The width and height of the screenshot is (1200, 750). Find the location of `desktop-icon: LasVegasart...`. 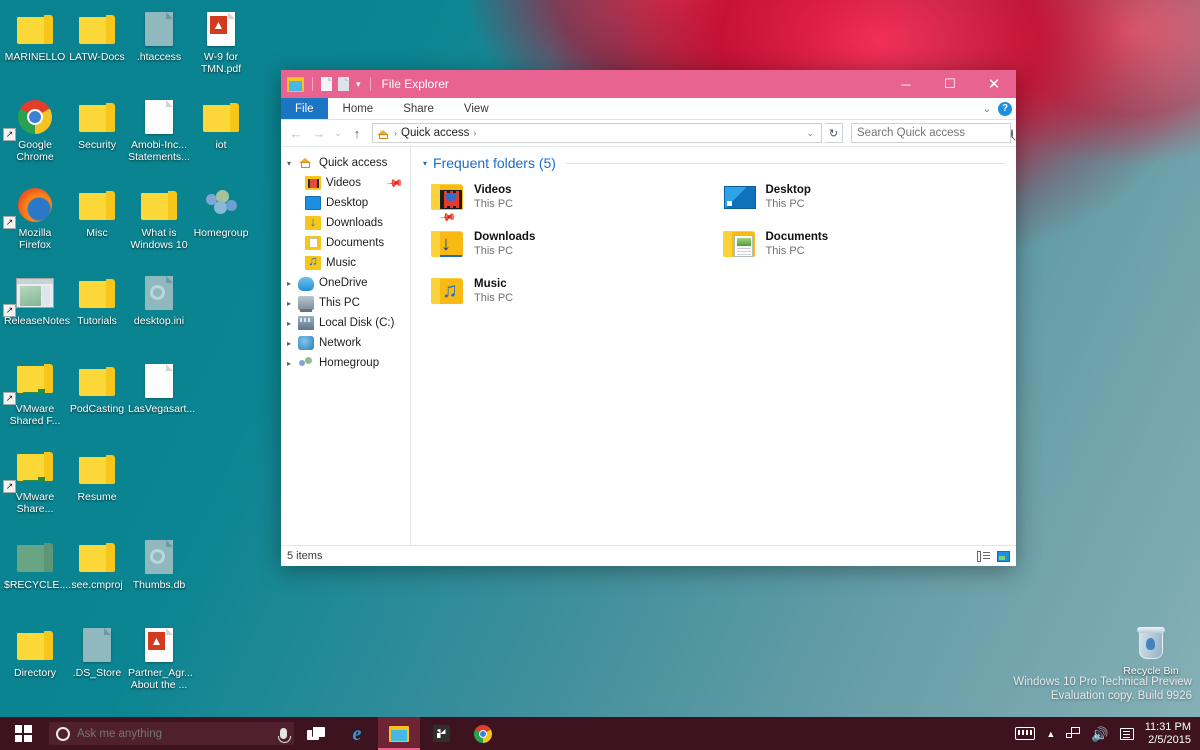

desktop-icon: LasVegasart... is located at coordinates (162, 387).